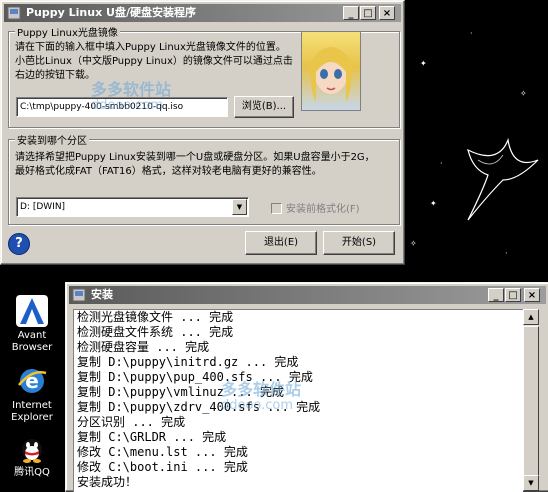  Describe the element at coordinates (199, 407) in the screenshot. I see `console-line: 复制 D:\puppy\zdrv_400.sfs ... 完成` at that location.